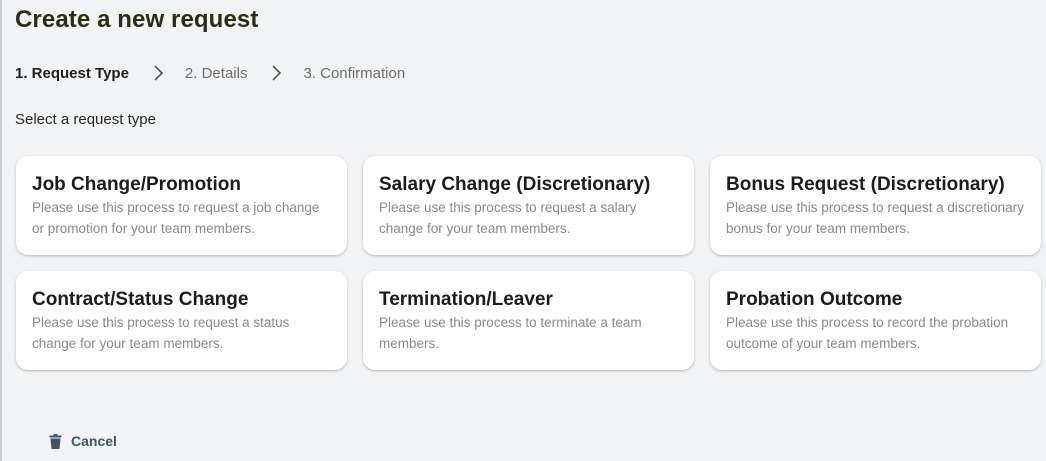 The image size is (1046, 461). What do you see at coordinates (814, 299) in the screenshot?
I see `request-card-title: Probation Outcome` at bounding box center [814, 299].